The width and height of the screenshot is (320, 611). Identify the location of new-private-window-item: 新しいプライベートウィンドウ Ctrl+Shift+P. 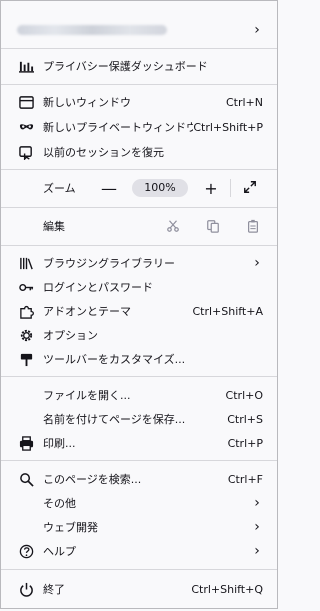
(139, 127).